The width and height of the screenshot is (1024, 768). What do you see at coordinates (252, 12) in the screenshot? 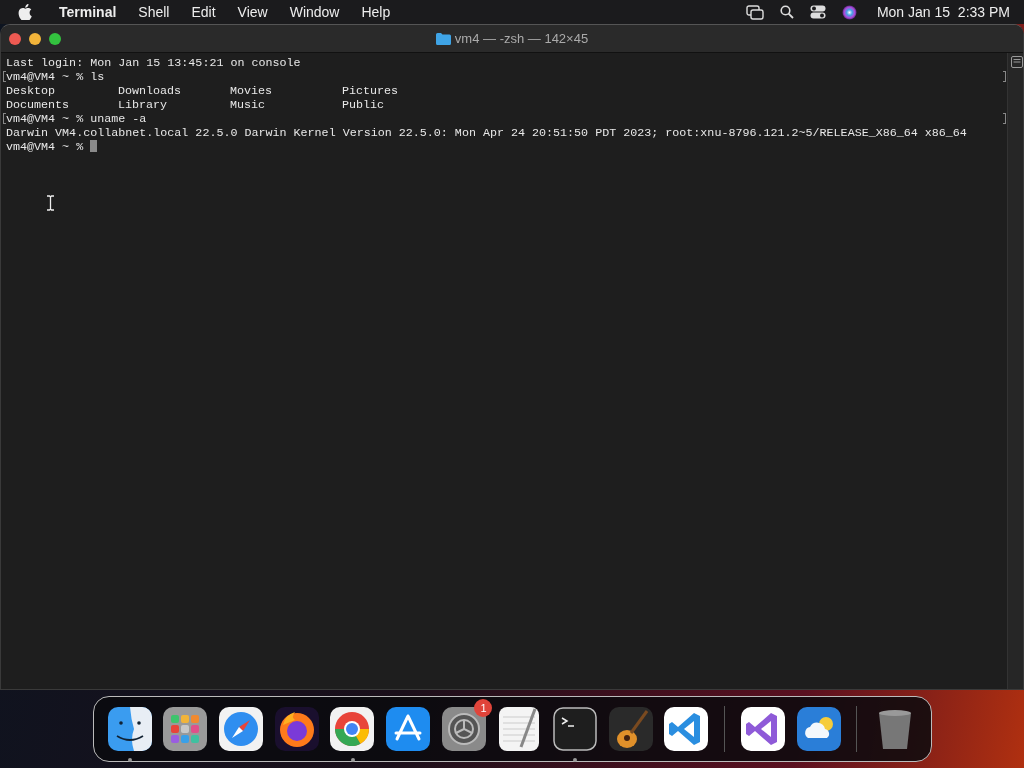
I see `menu-item: View` at bounding box center [252, 12].